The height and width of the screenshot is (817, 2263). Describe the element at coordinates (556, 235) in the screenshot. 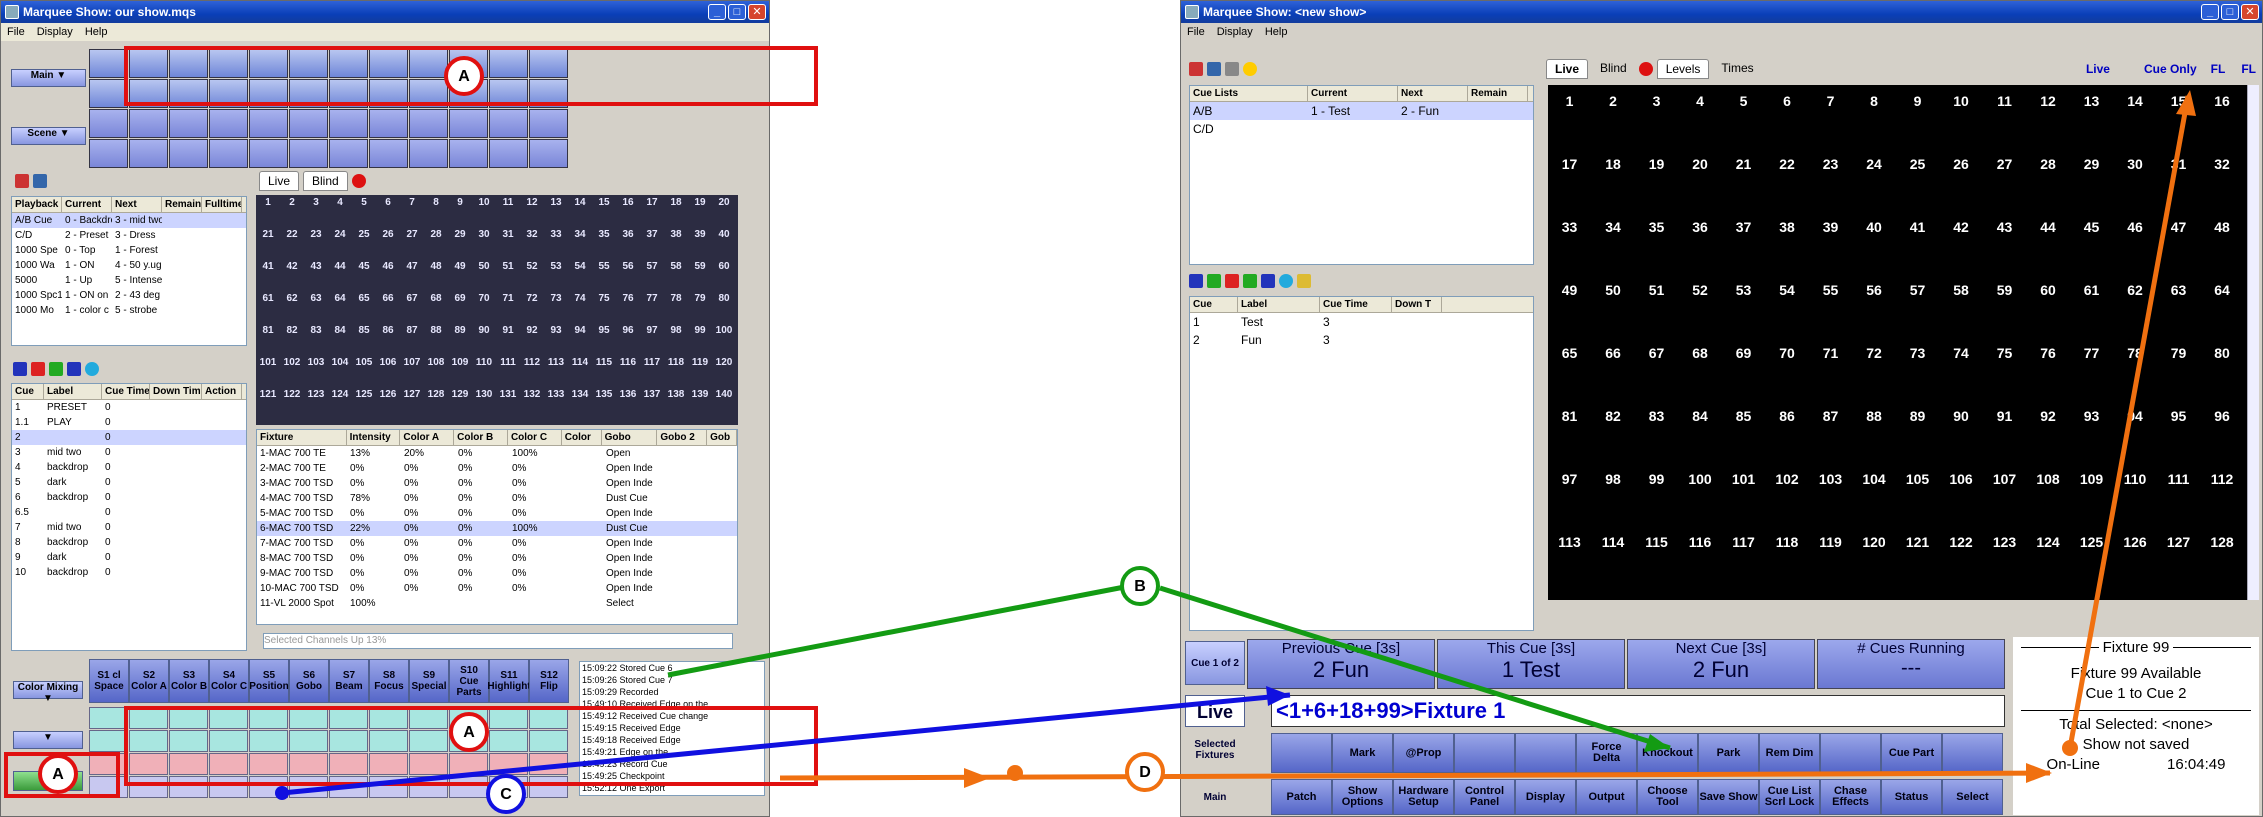

I see `channel-cell: 33` at that location.